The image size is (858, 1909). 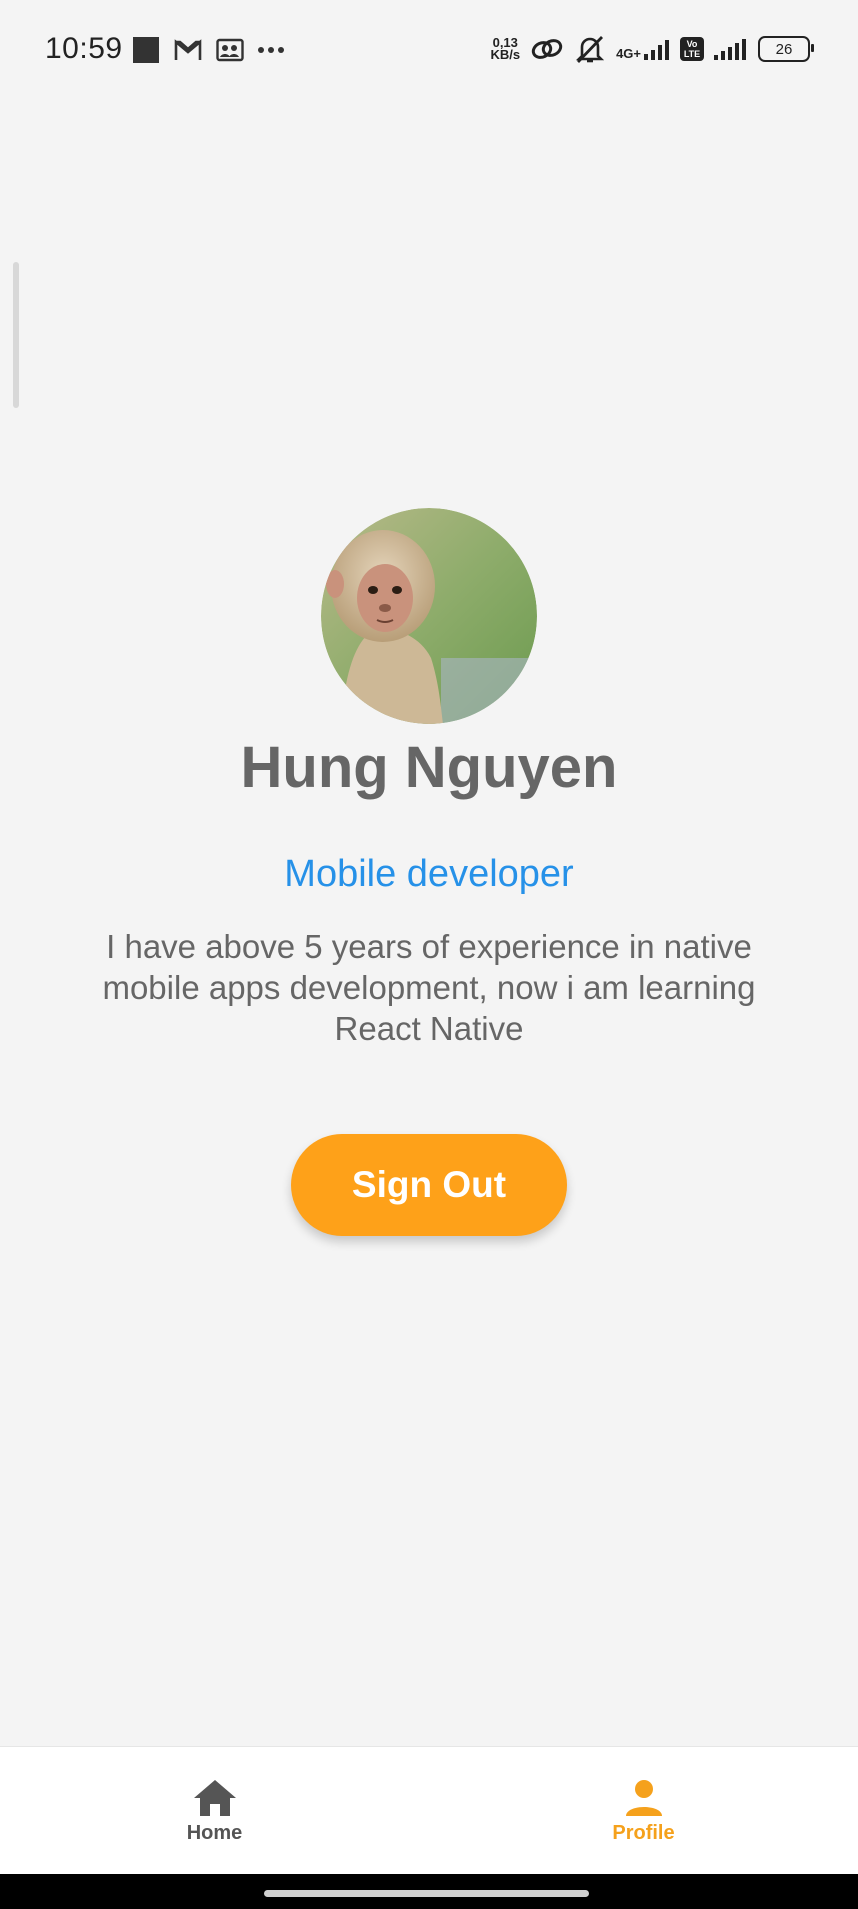 What do you see at coordinates (214, 1797) in the screenshot?
I see `home-icon` at bounding box center [214, 1797].